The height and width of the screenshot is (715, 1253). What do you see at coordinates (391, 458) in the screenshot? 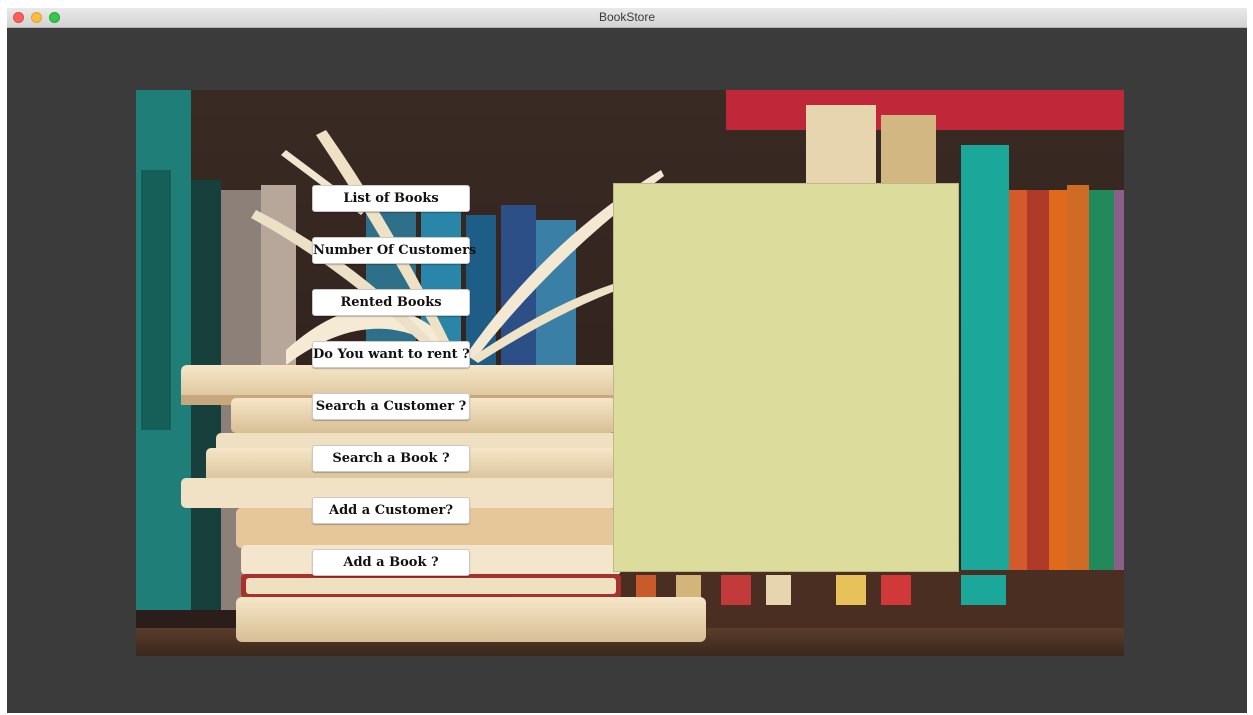
I see `search-book-button: Search a Book ?` at bounding box center [391, 458].